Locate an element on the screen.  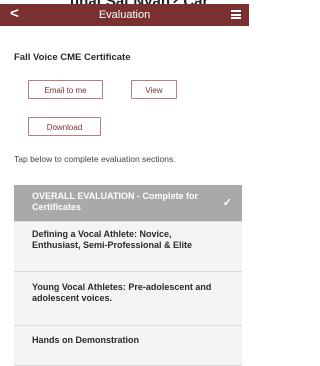
checkmark-icon: ✓ is located at coordinates (227, 203).